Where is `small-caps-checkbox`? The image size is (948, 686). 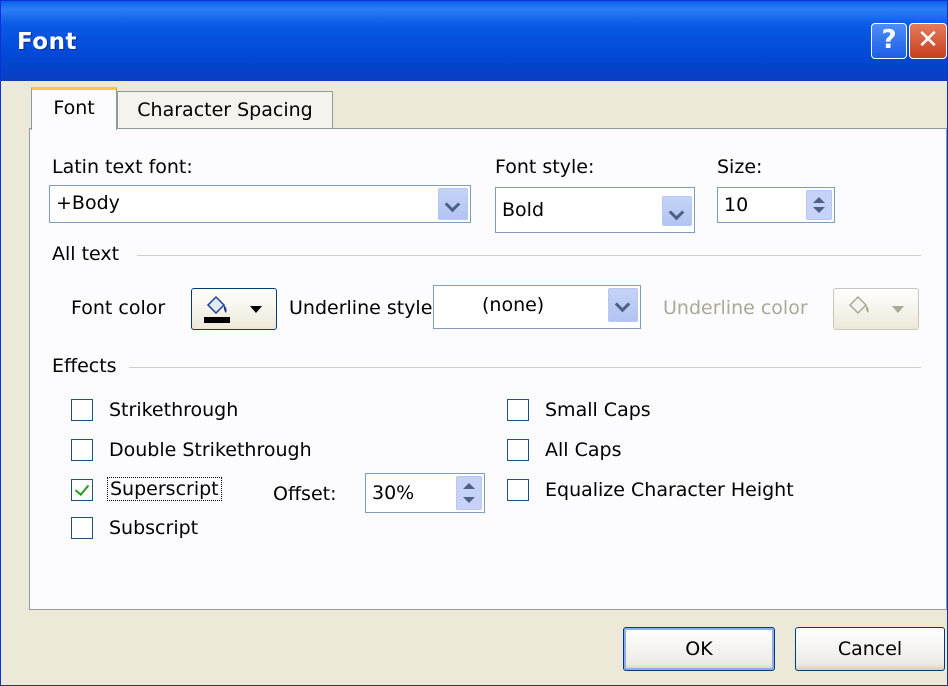 small-caps-checkbox is located at coordinates (518, 410).